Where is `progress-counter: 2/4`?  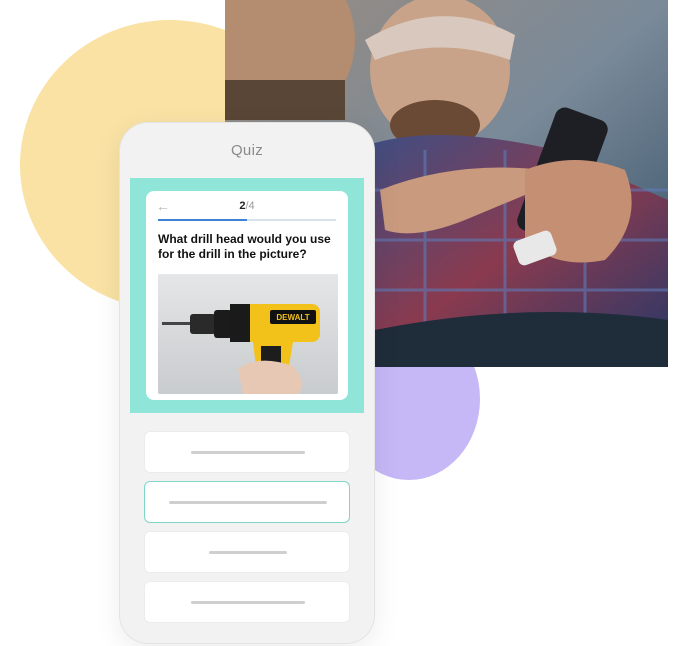 progress-counter: 2/4 is located at coordinates (247, 206).